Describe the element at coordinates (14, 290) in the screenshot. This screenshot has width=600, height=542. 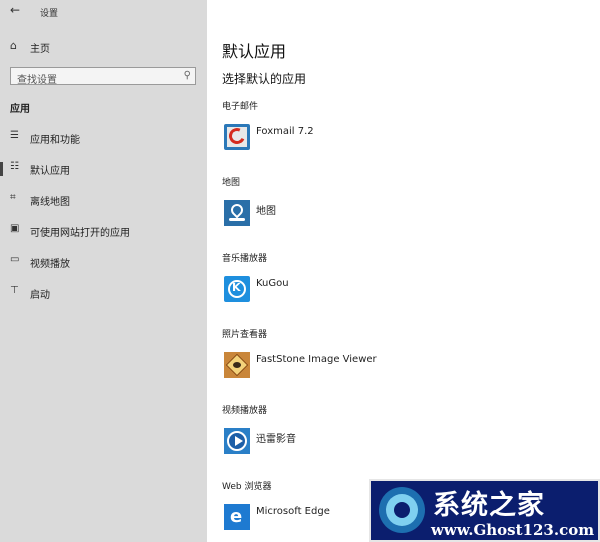
I see `startup-icon: ⊤` at that location.